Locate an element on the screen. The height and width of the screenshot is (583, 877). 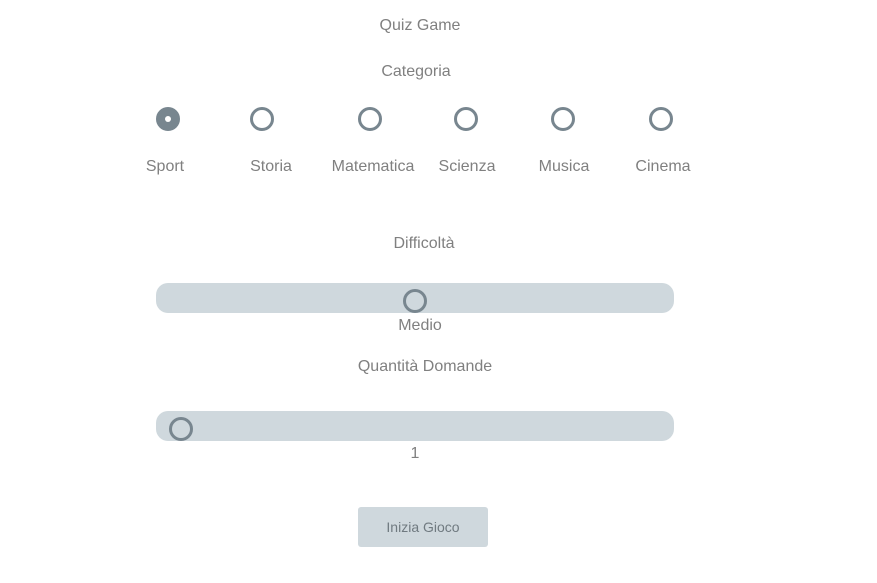
difficulty-value-label: Medio is located at coordinates (420, 325).